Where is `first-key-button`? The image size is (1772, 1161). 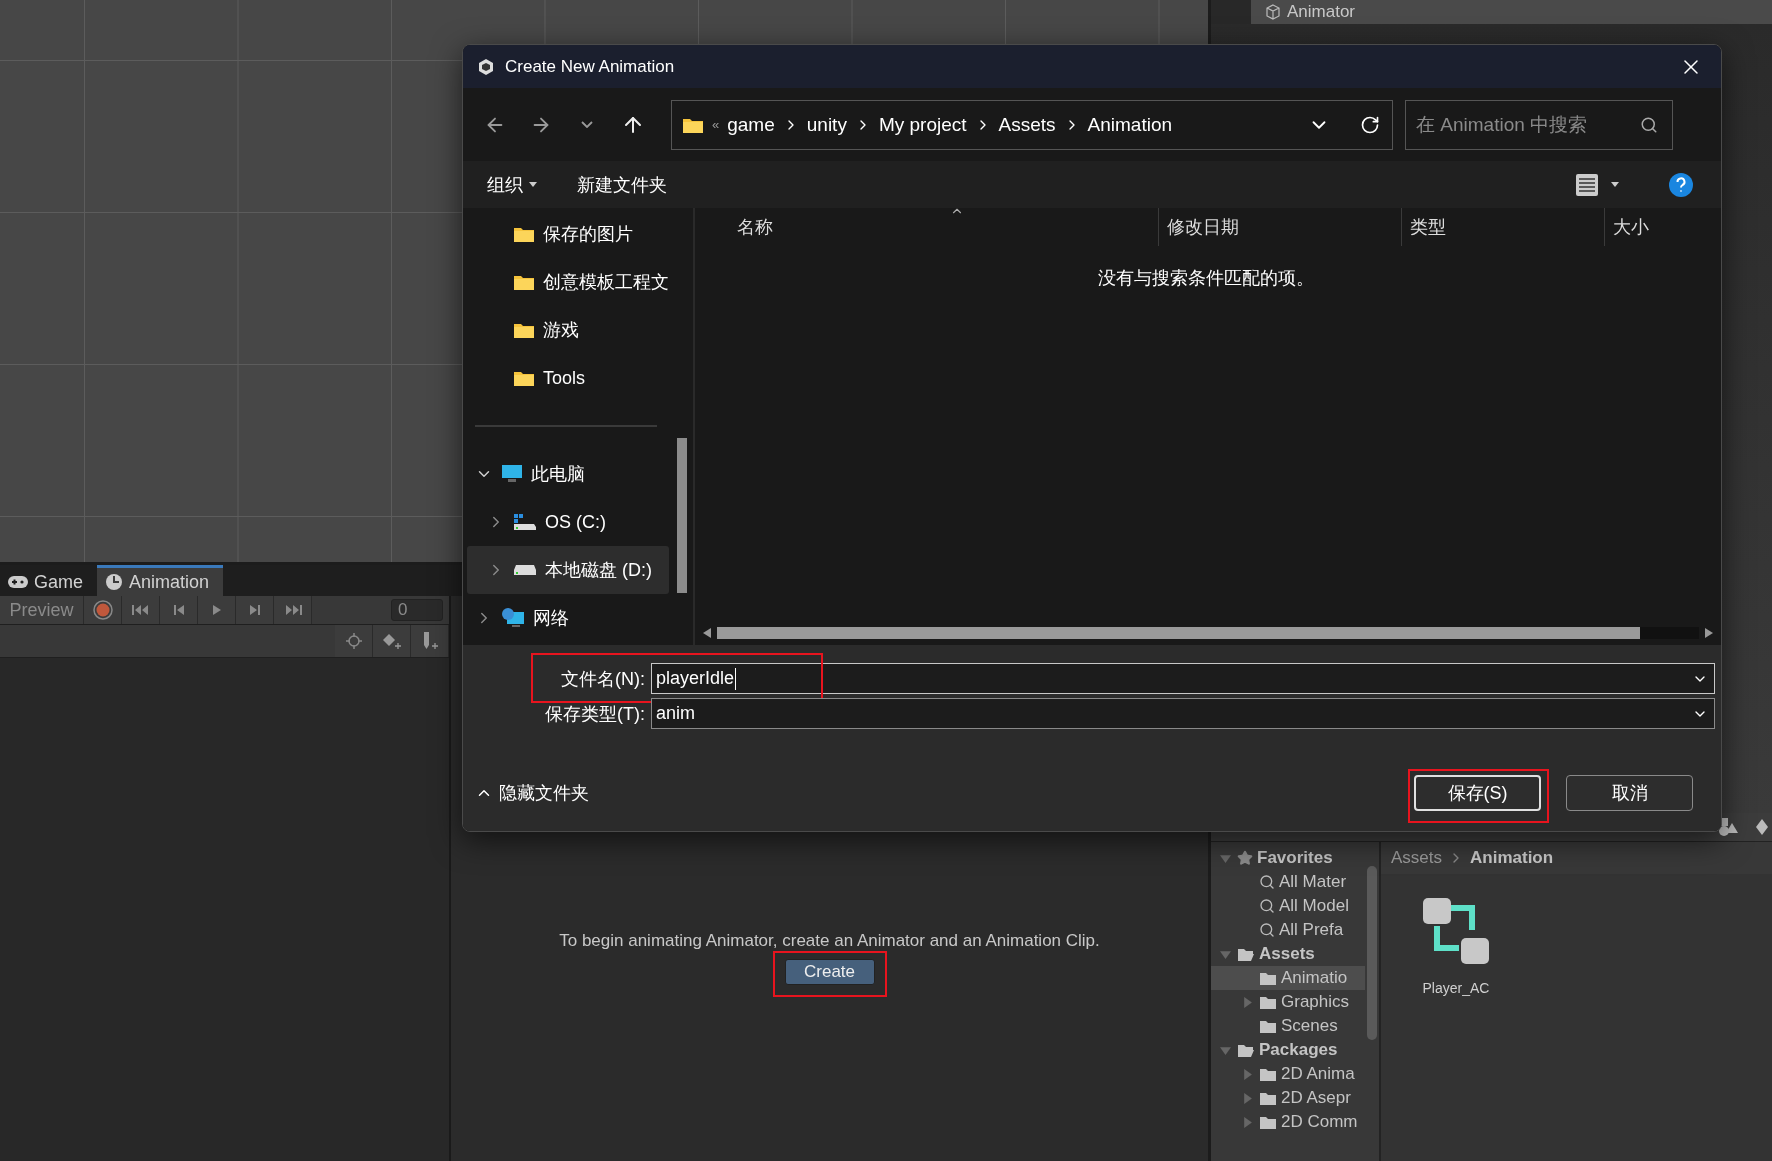
first-key-button is located at coordinates (141, 610).